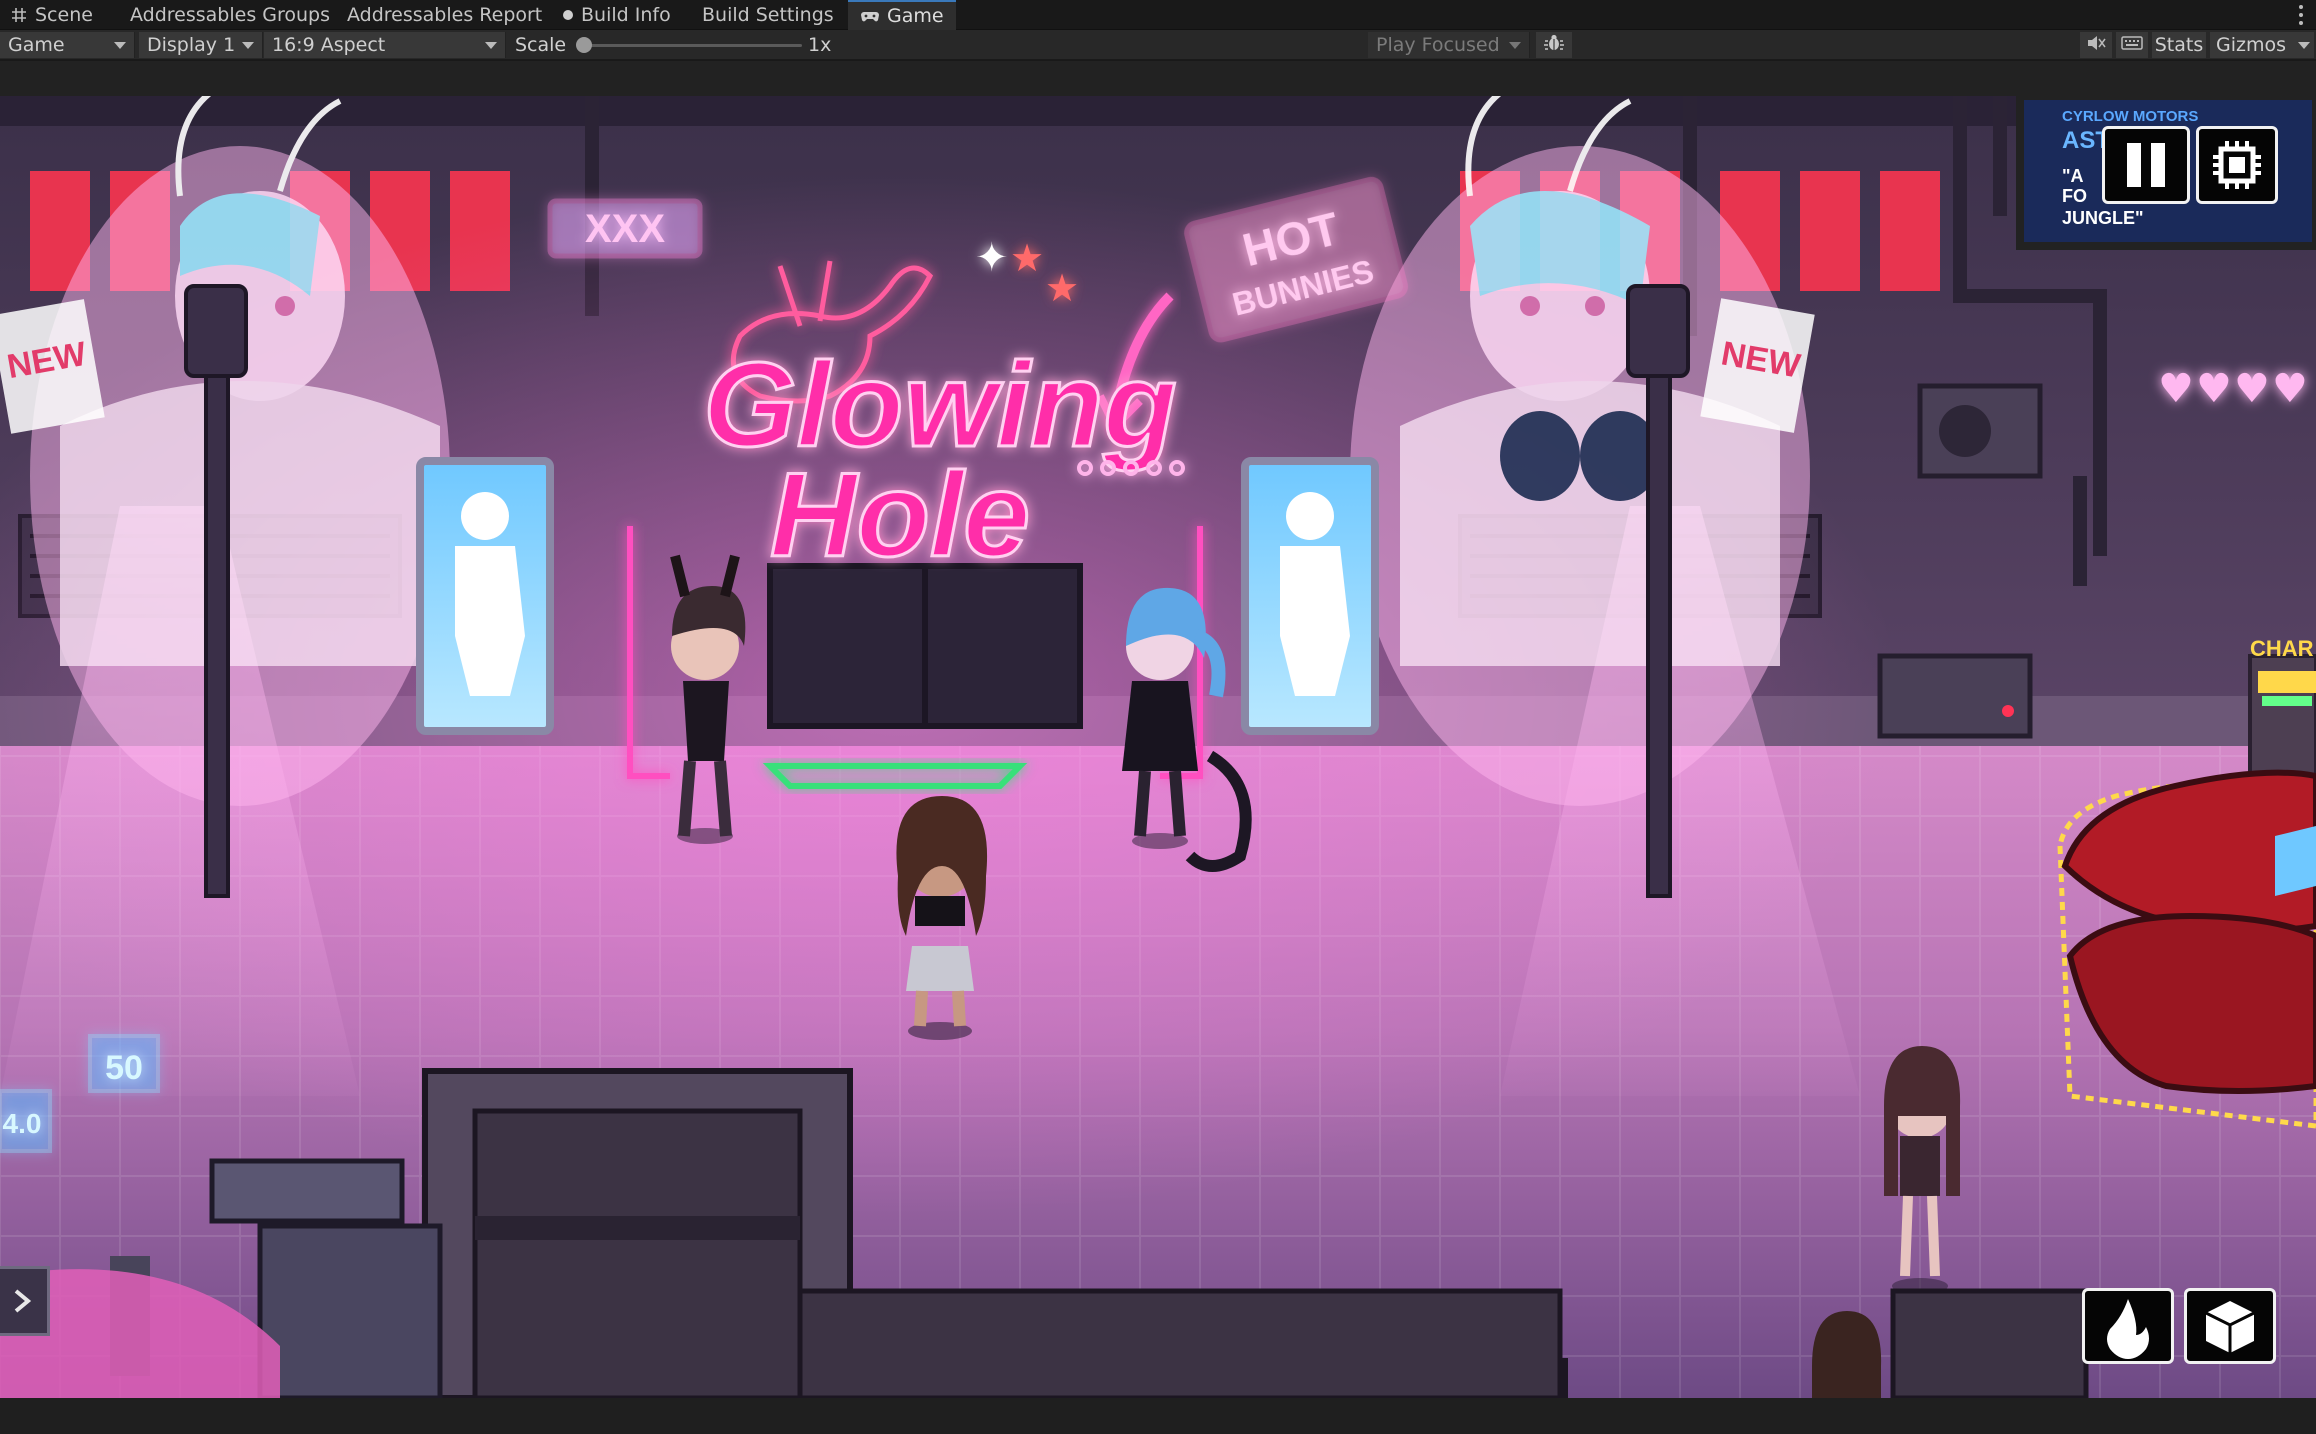 The width and height of the screenshot is (2316, 1434). Describe the element at coordinates (22, 1123) in the screenshot. I see `svg-text: 4.0` at that location.